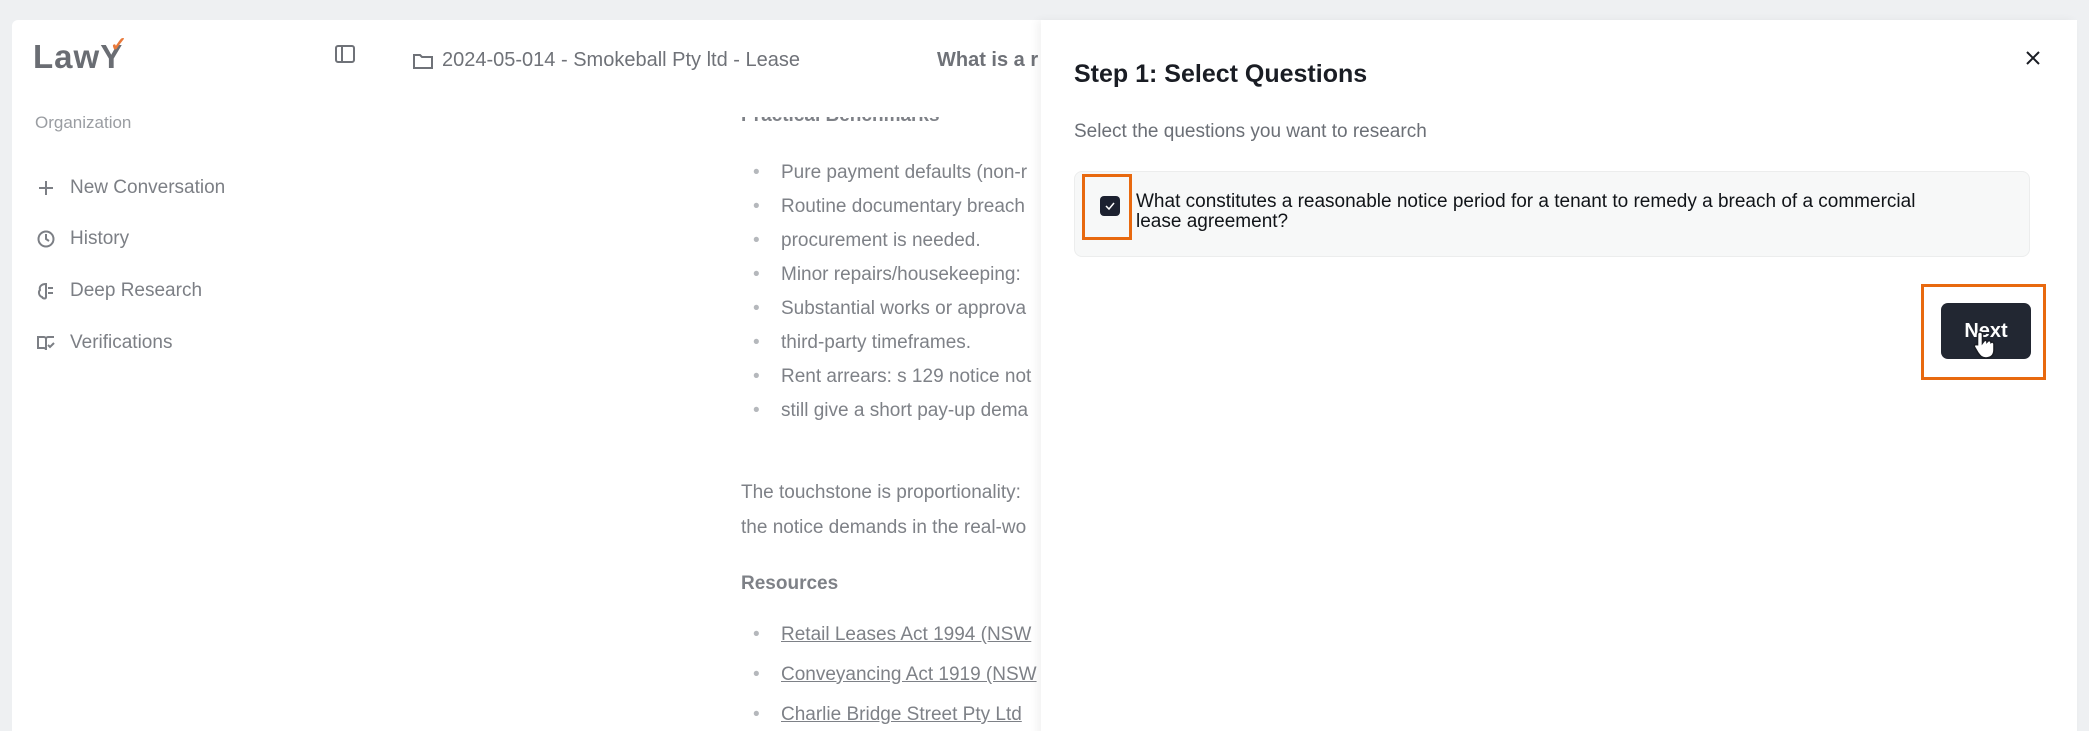 The height and width of the screenshot is (731, 2089). What do you see at coordinates (906, 207) in the screenshot?
I see `list-item: Routine documentary breach` at bounding box center [906, 207].